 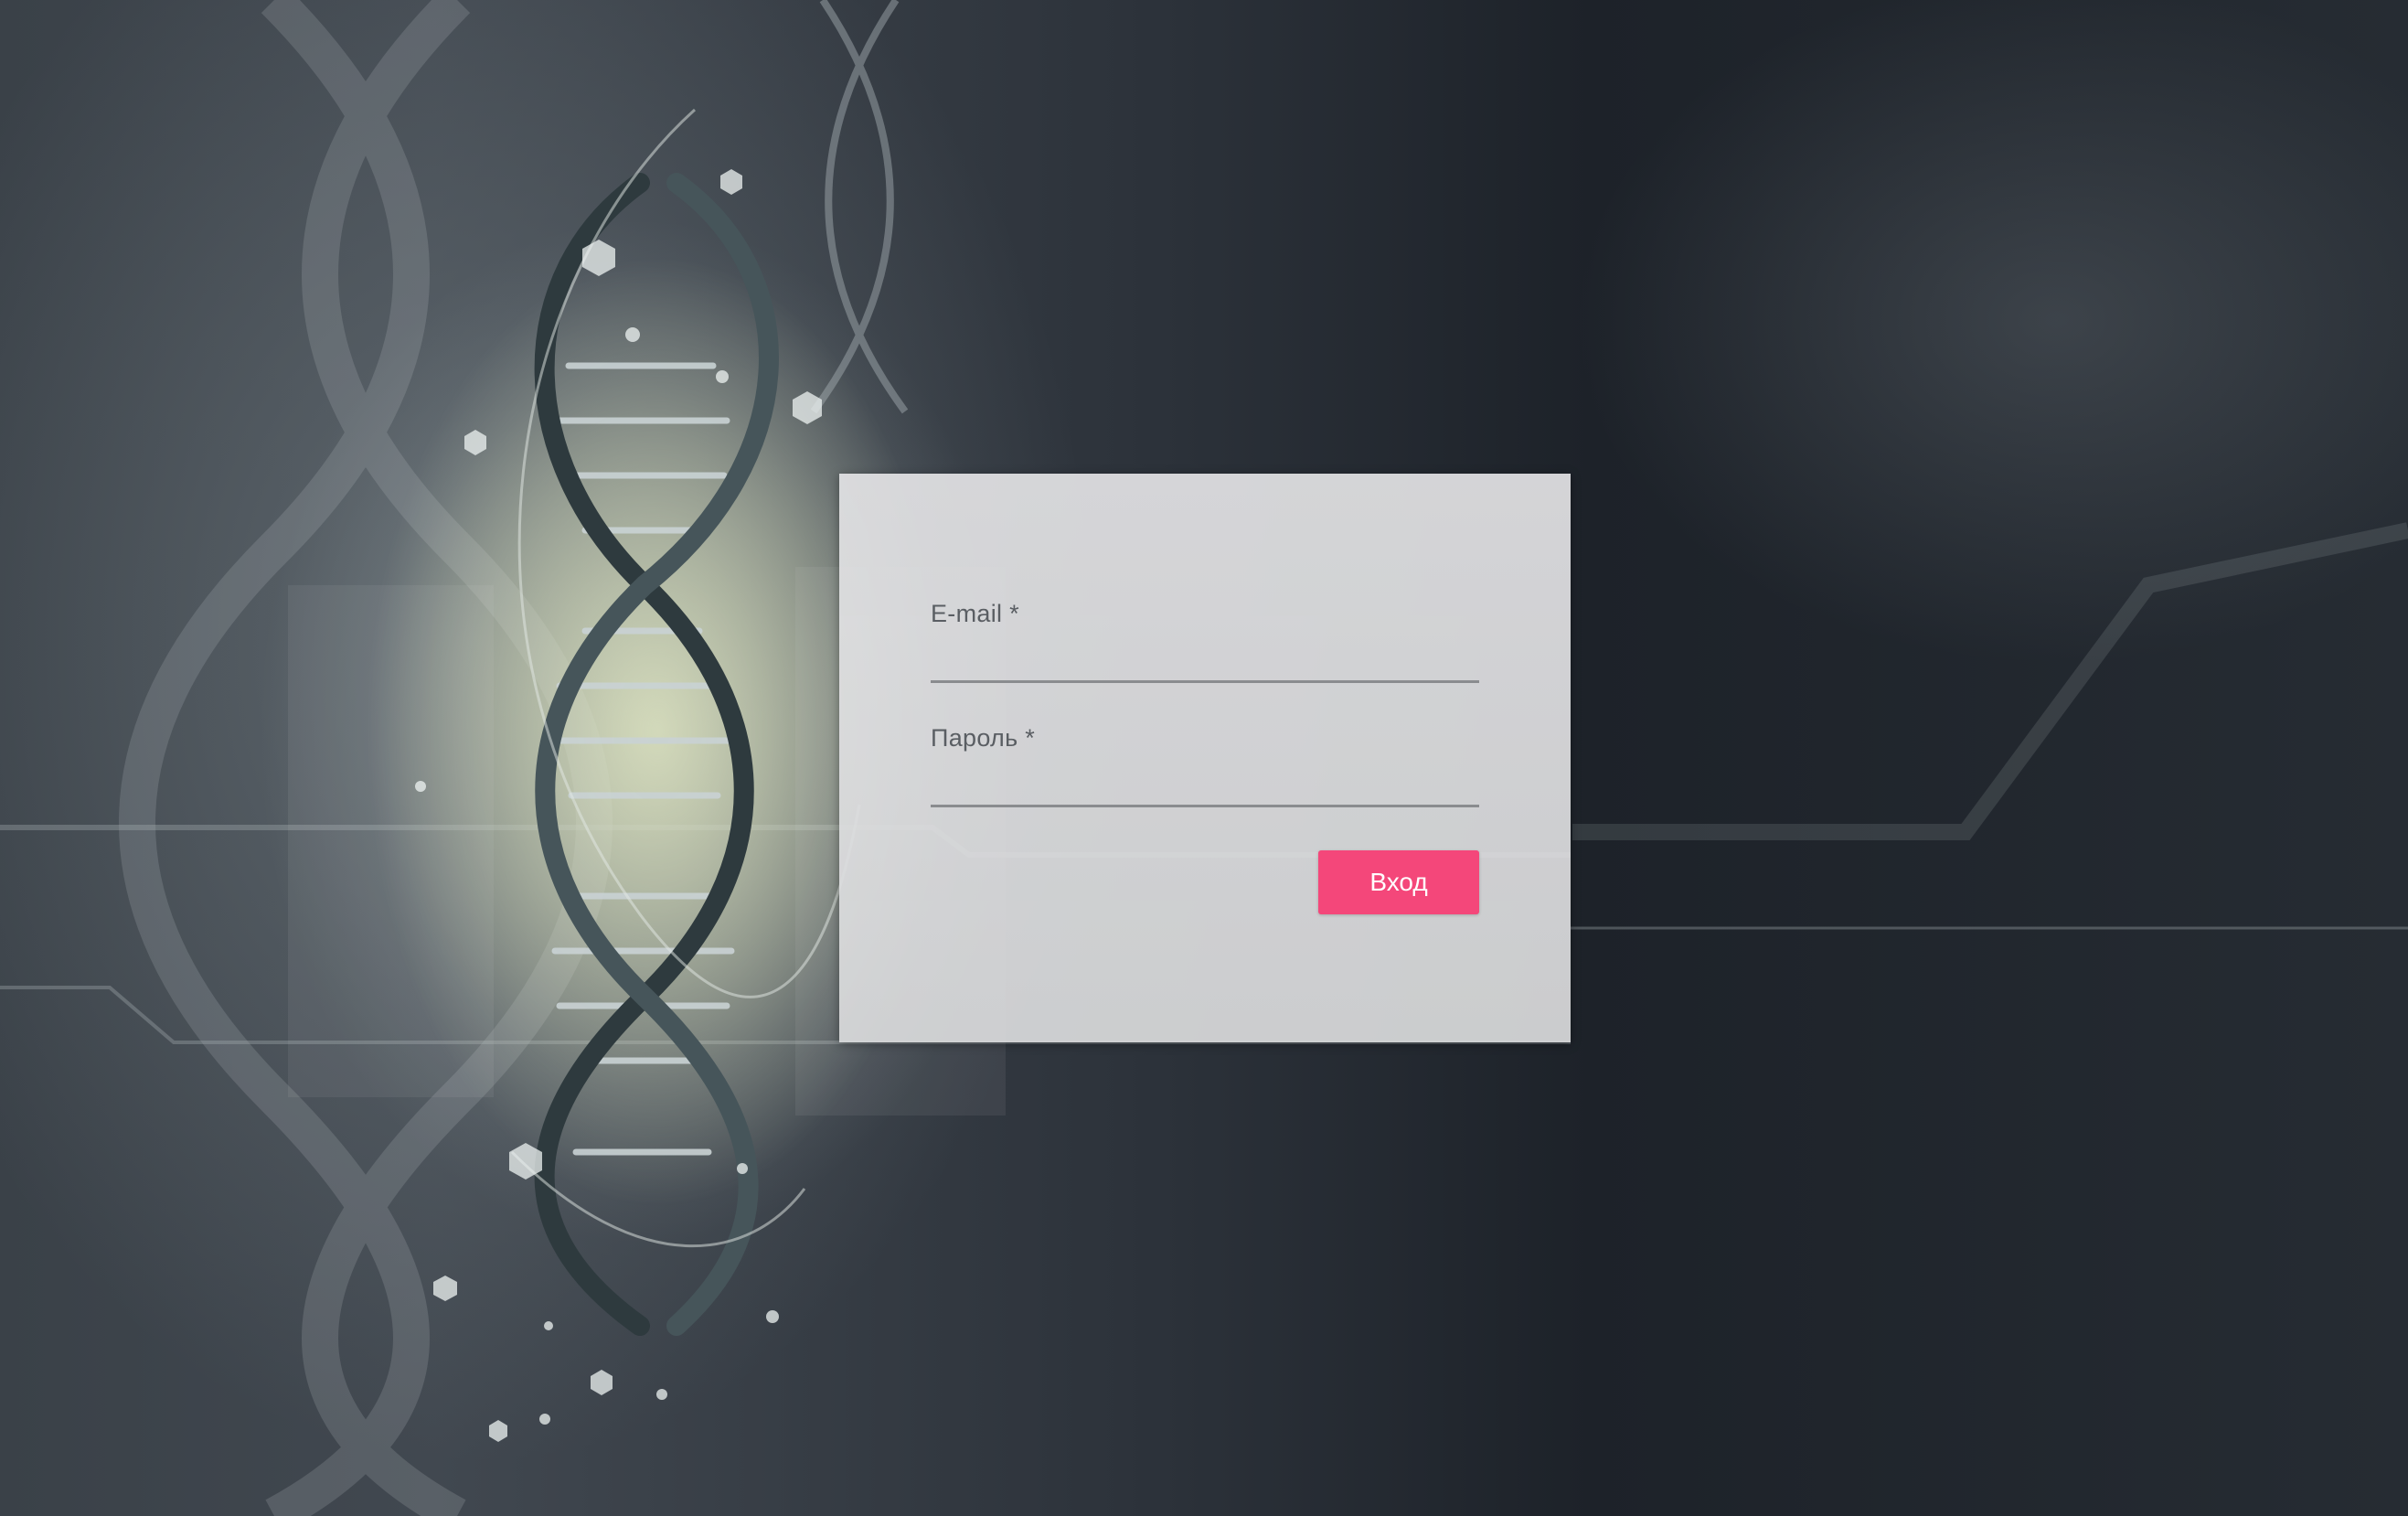 I want to click on email-field-group: E-mail *, so click(x=1205, y=641).